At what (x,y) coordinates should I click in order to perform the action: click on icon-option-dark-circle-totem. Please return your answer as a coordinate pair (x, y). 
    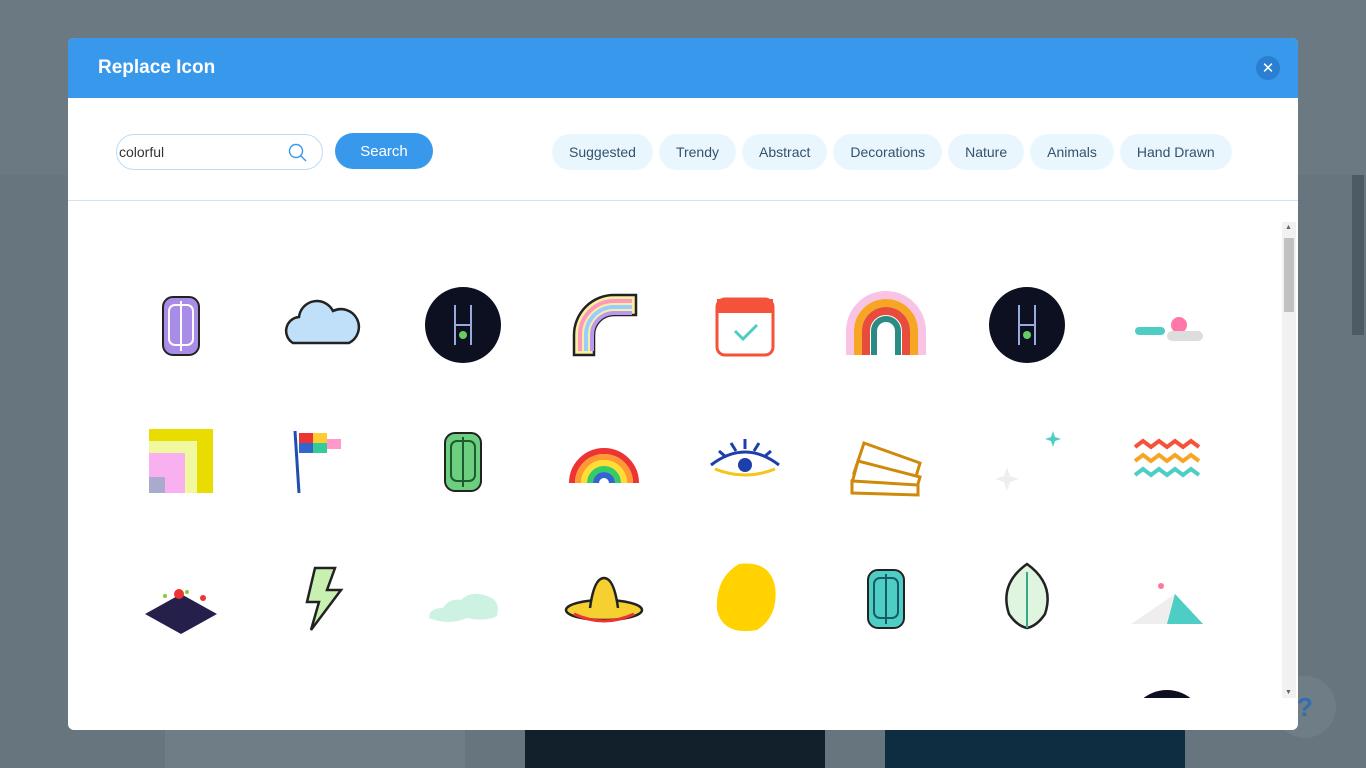
    Looking at the image, I should click on (463, 325).